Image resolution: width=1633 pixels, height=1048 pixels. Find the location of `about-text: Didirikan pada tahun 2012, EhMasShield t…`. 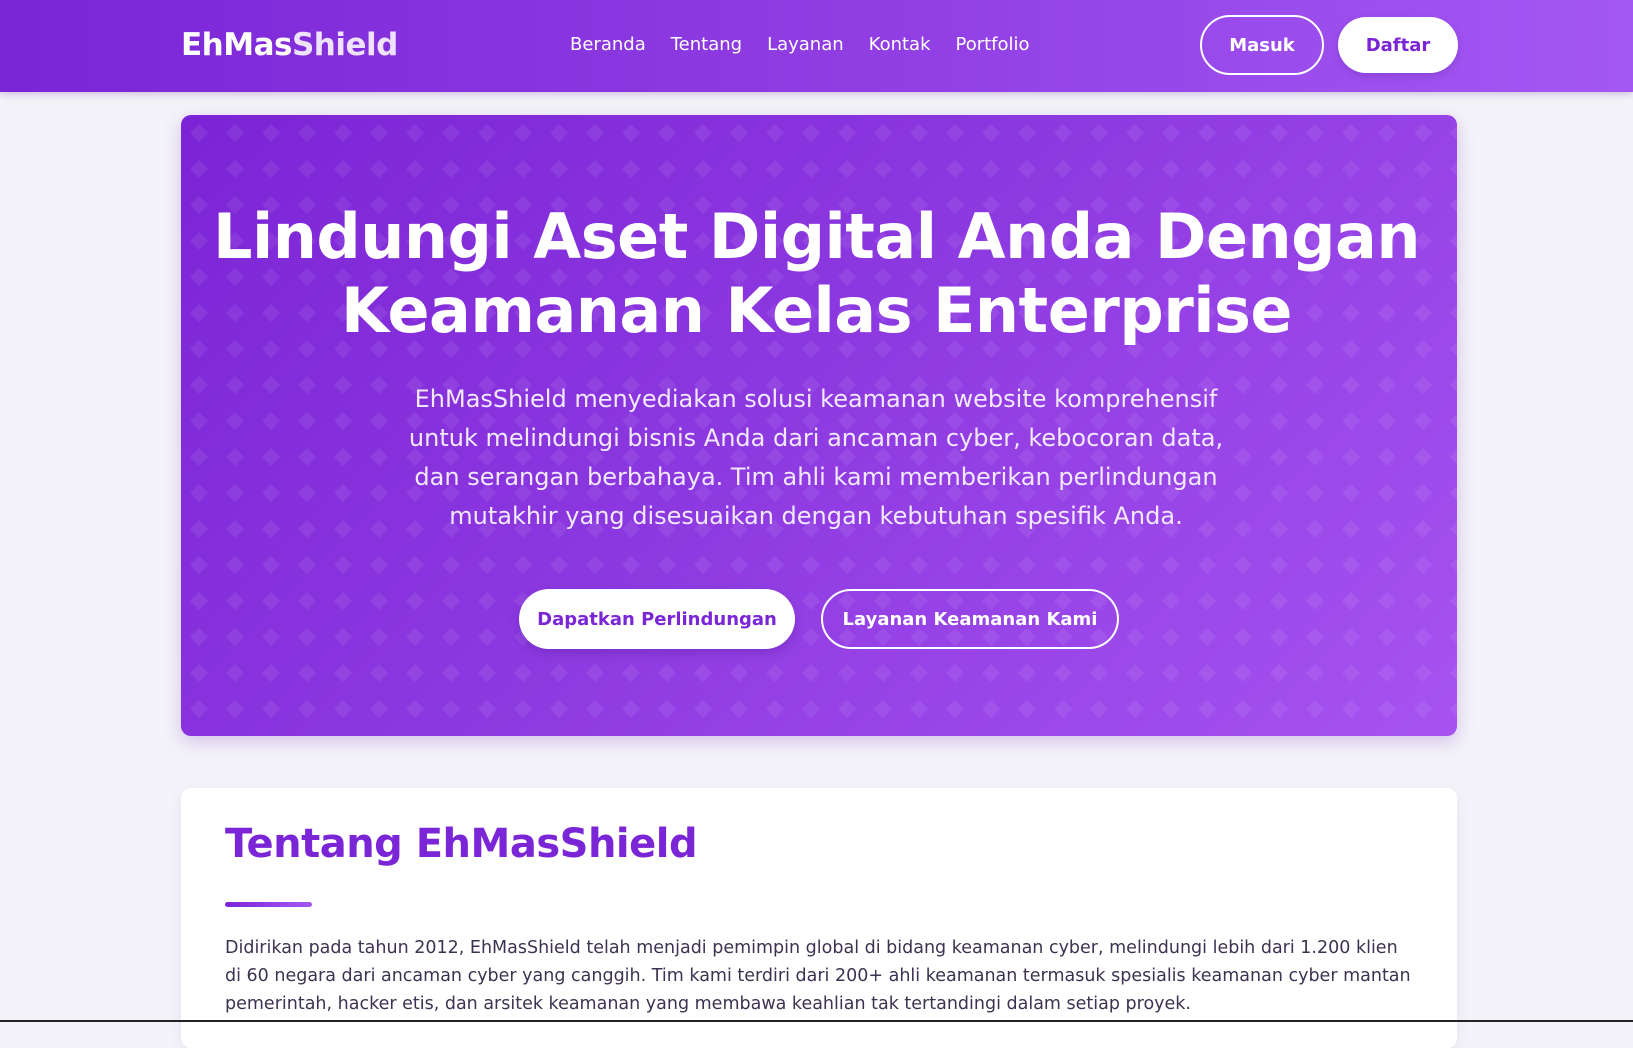

about-text: Didirikan pada tahun 2012, EhMasShield t… is located at coordinates (818, 976).